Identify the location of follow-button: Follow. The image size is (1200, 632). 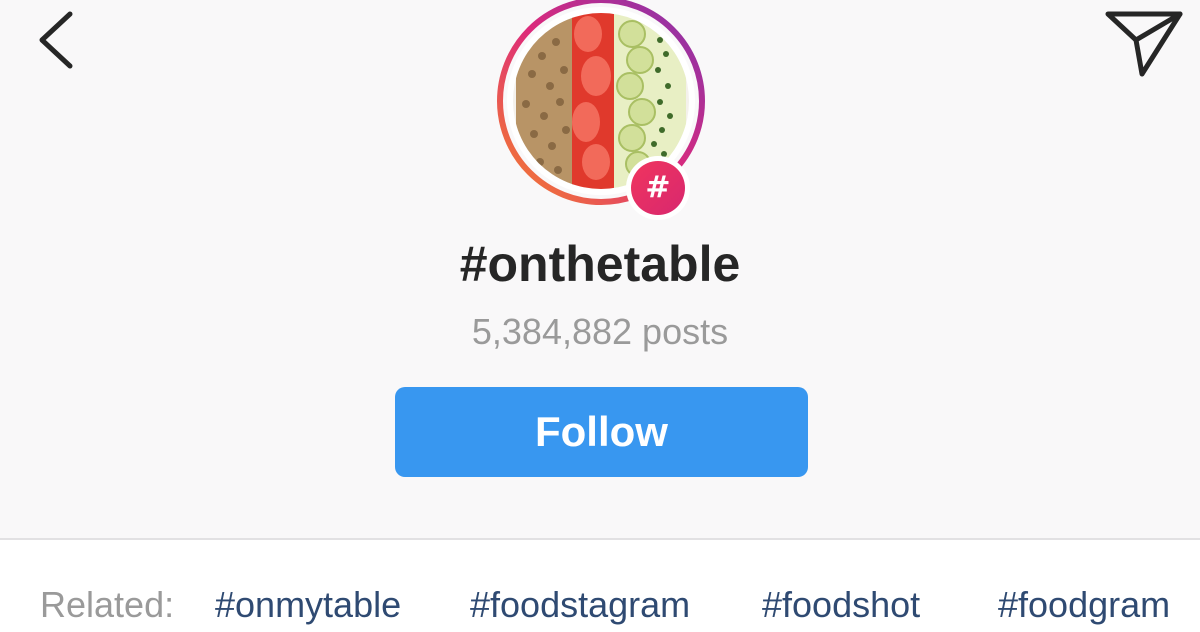
(601, 432).